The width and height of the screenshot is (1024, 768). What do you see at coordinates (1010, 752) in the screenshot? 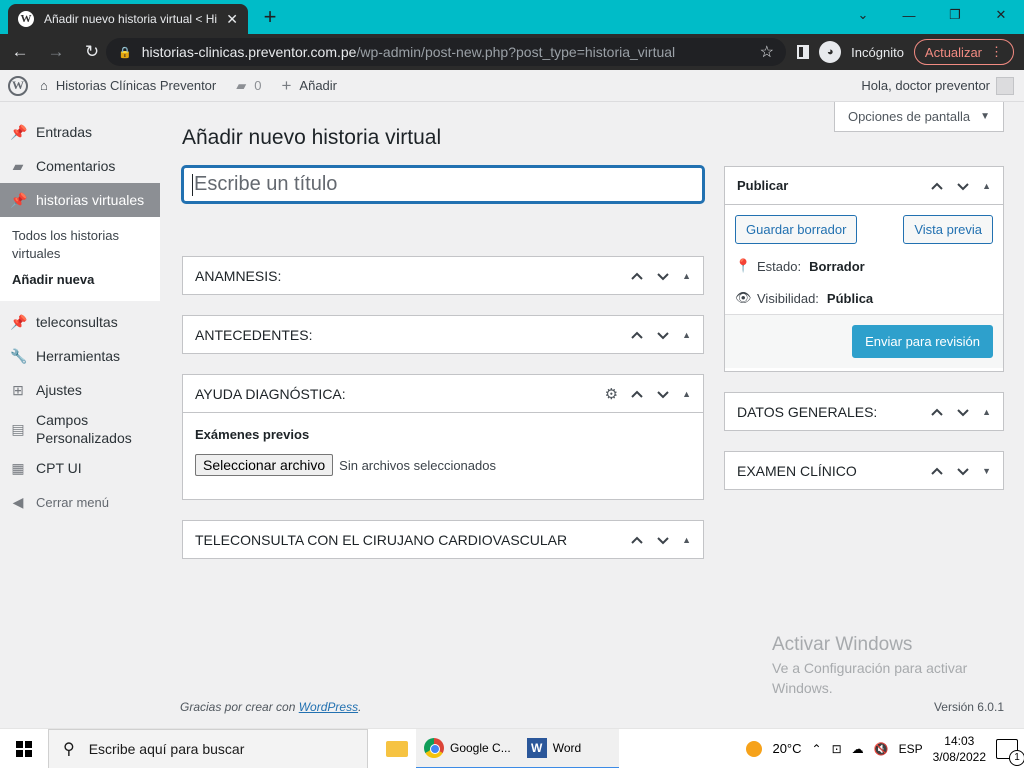
I see `notification-center-icon: 1` at bounding box center [1010, 752].